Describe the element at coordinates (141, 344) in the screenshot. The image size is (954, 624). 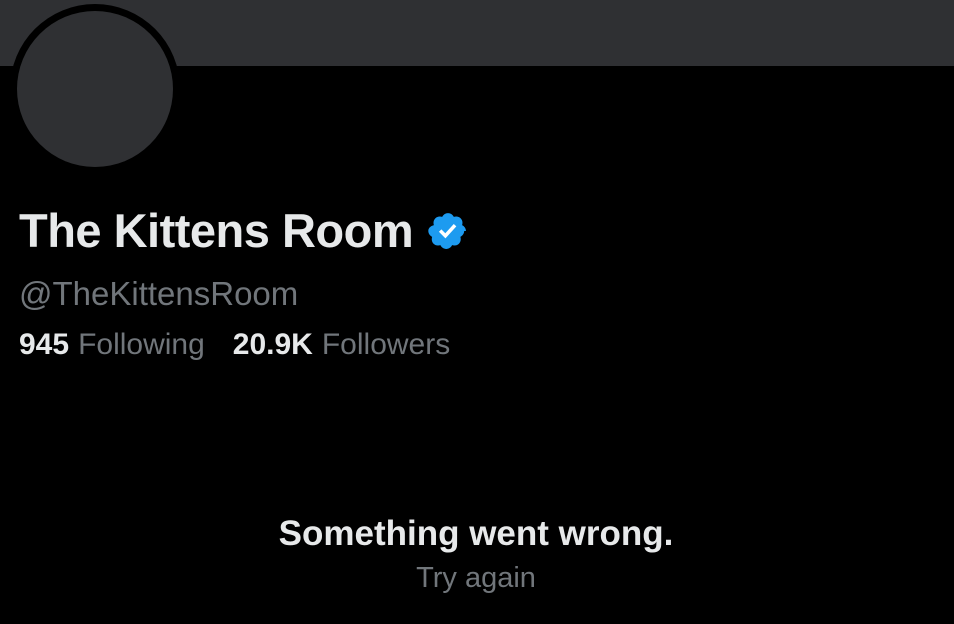
I see `following-label: Following` at that location.